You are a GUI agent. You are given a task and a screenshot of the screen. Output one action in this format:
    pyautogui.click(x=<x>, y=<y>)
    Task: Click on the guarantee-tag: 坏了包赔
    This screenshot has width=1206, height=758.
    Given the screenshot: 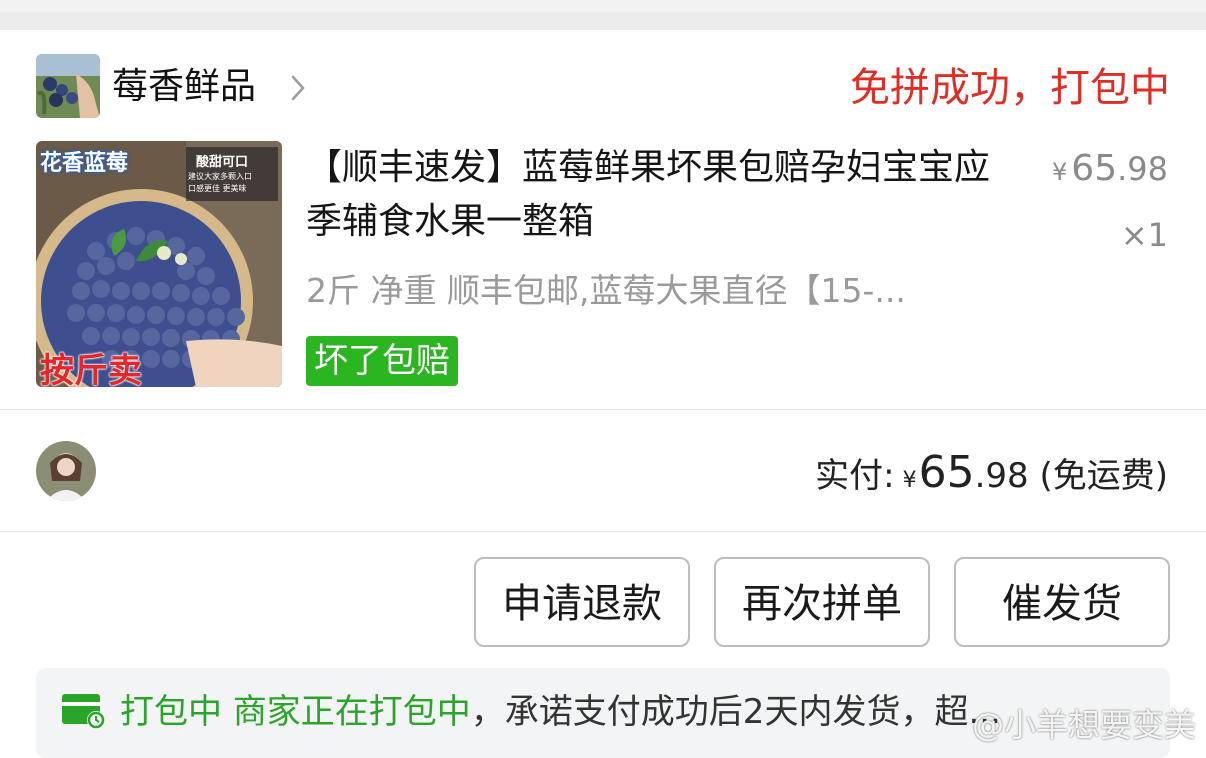 What is the action you would take?
    pyautogui.click(x=382, y=361)
    